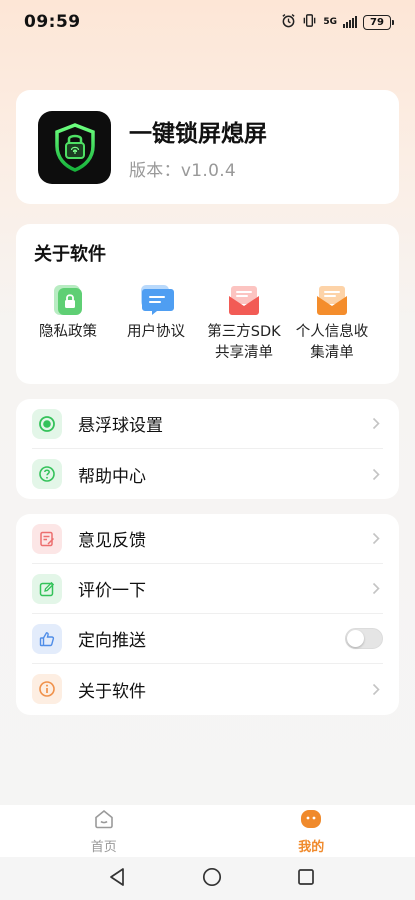 Image resolution: width=415 pixels, height=900 pixels. What do you see at coordinates (207, 831) in the screenshot?
I see `bottom-nav: 首页 我的` at bounding box center [207, 831].